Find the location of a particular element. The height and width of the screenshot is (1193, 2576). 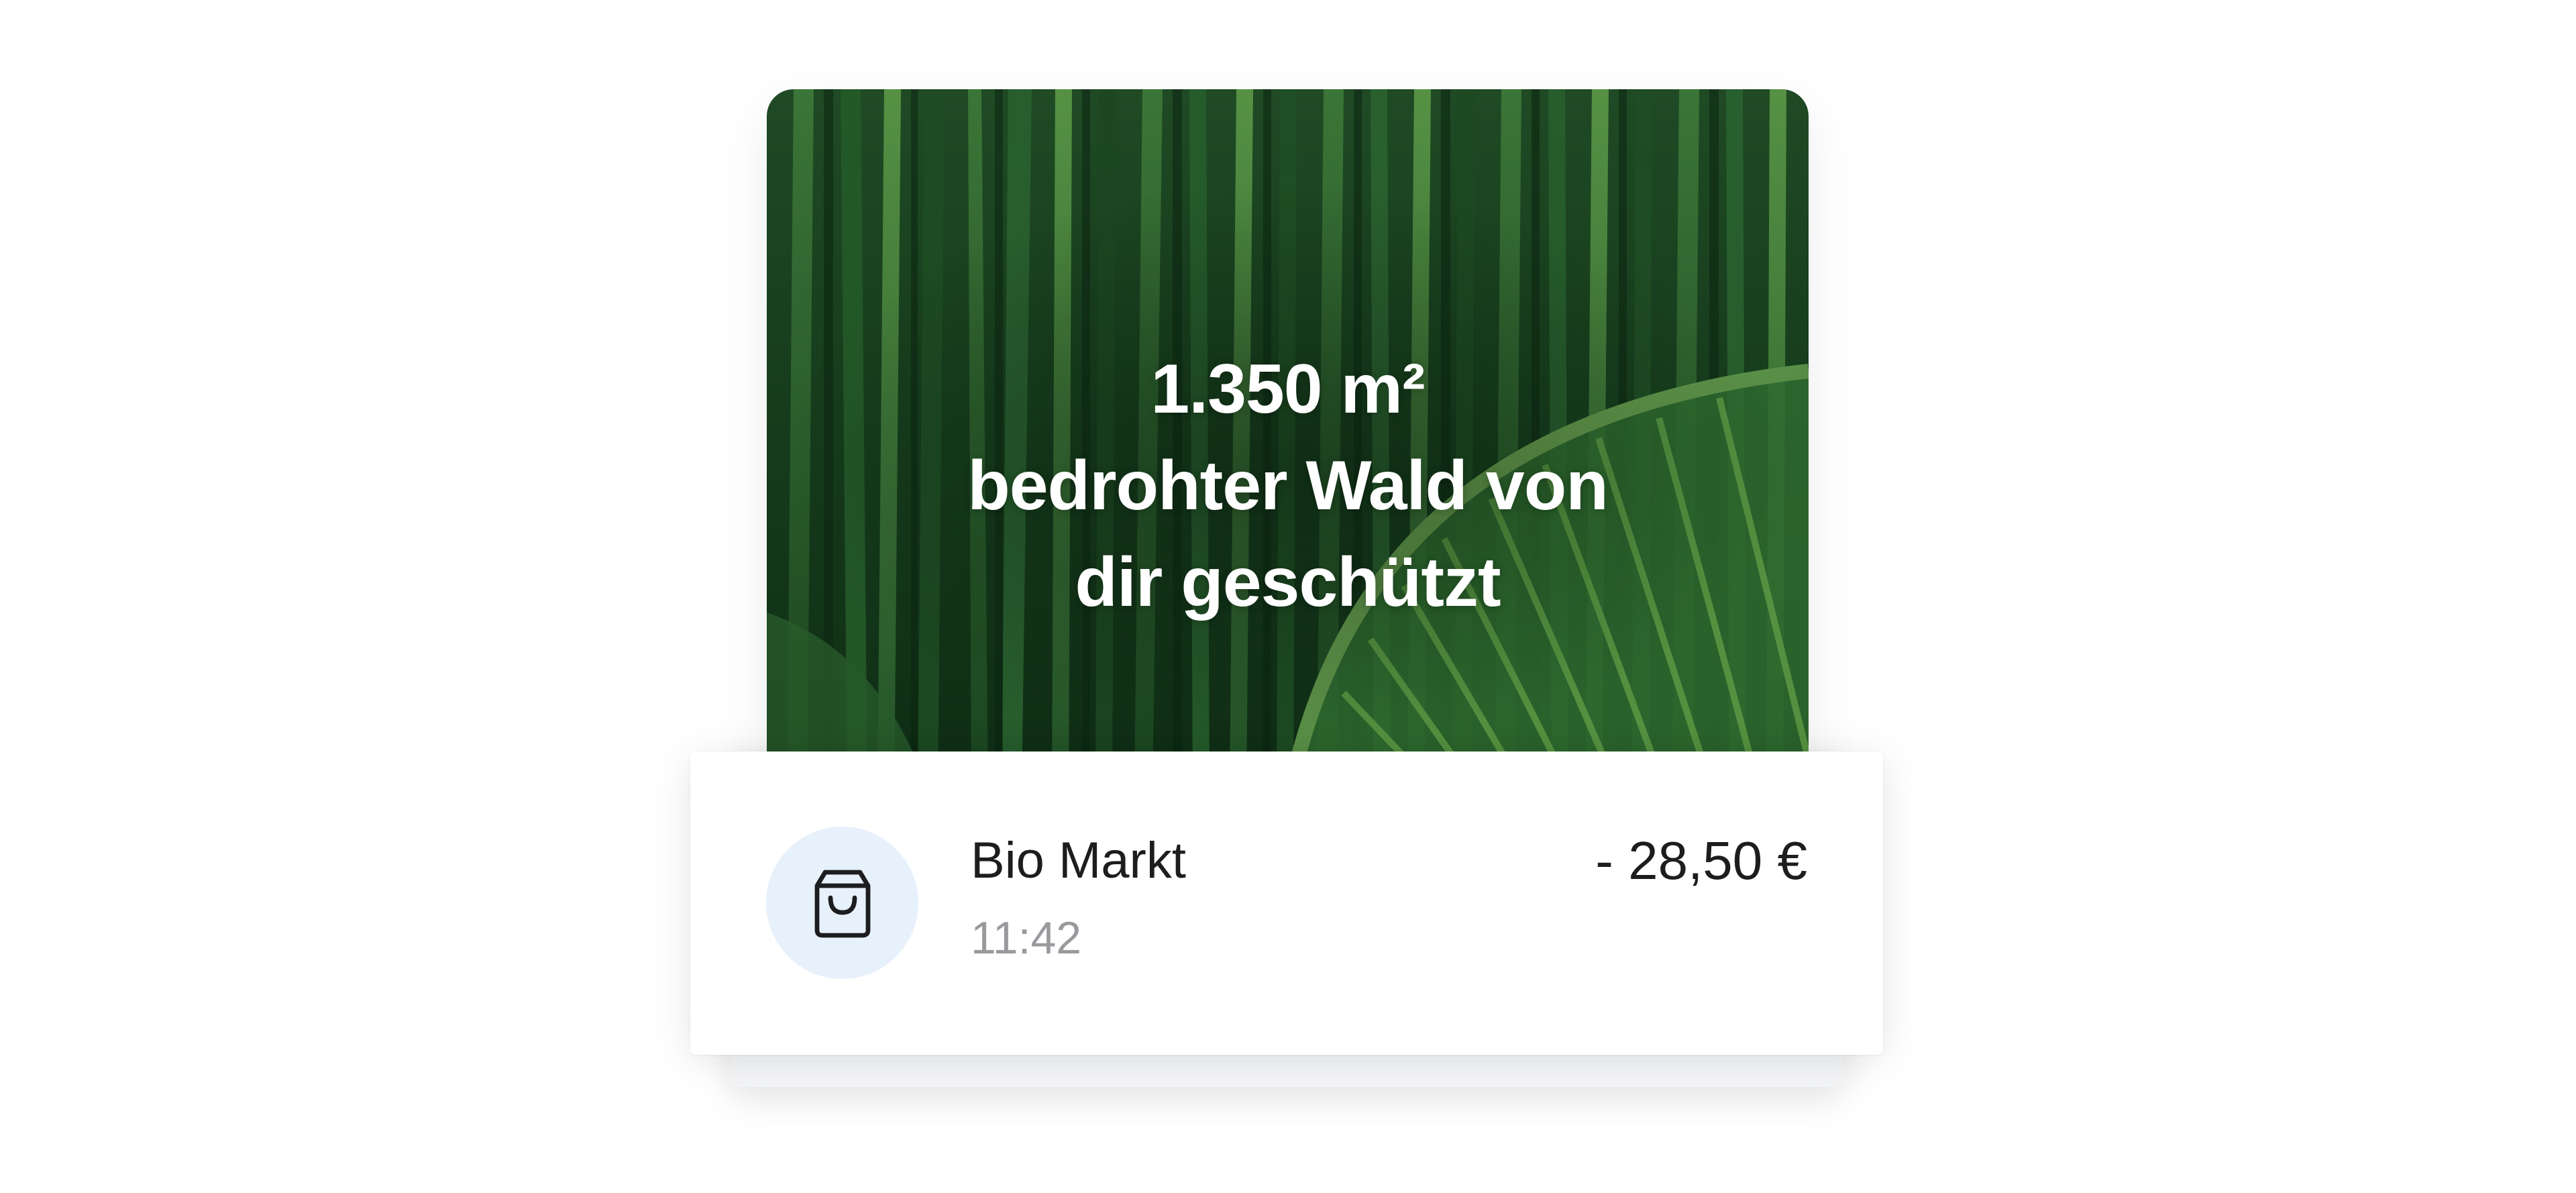

impact-area: 1.350 m² is located at coordinates (1287, 389).